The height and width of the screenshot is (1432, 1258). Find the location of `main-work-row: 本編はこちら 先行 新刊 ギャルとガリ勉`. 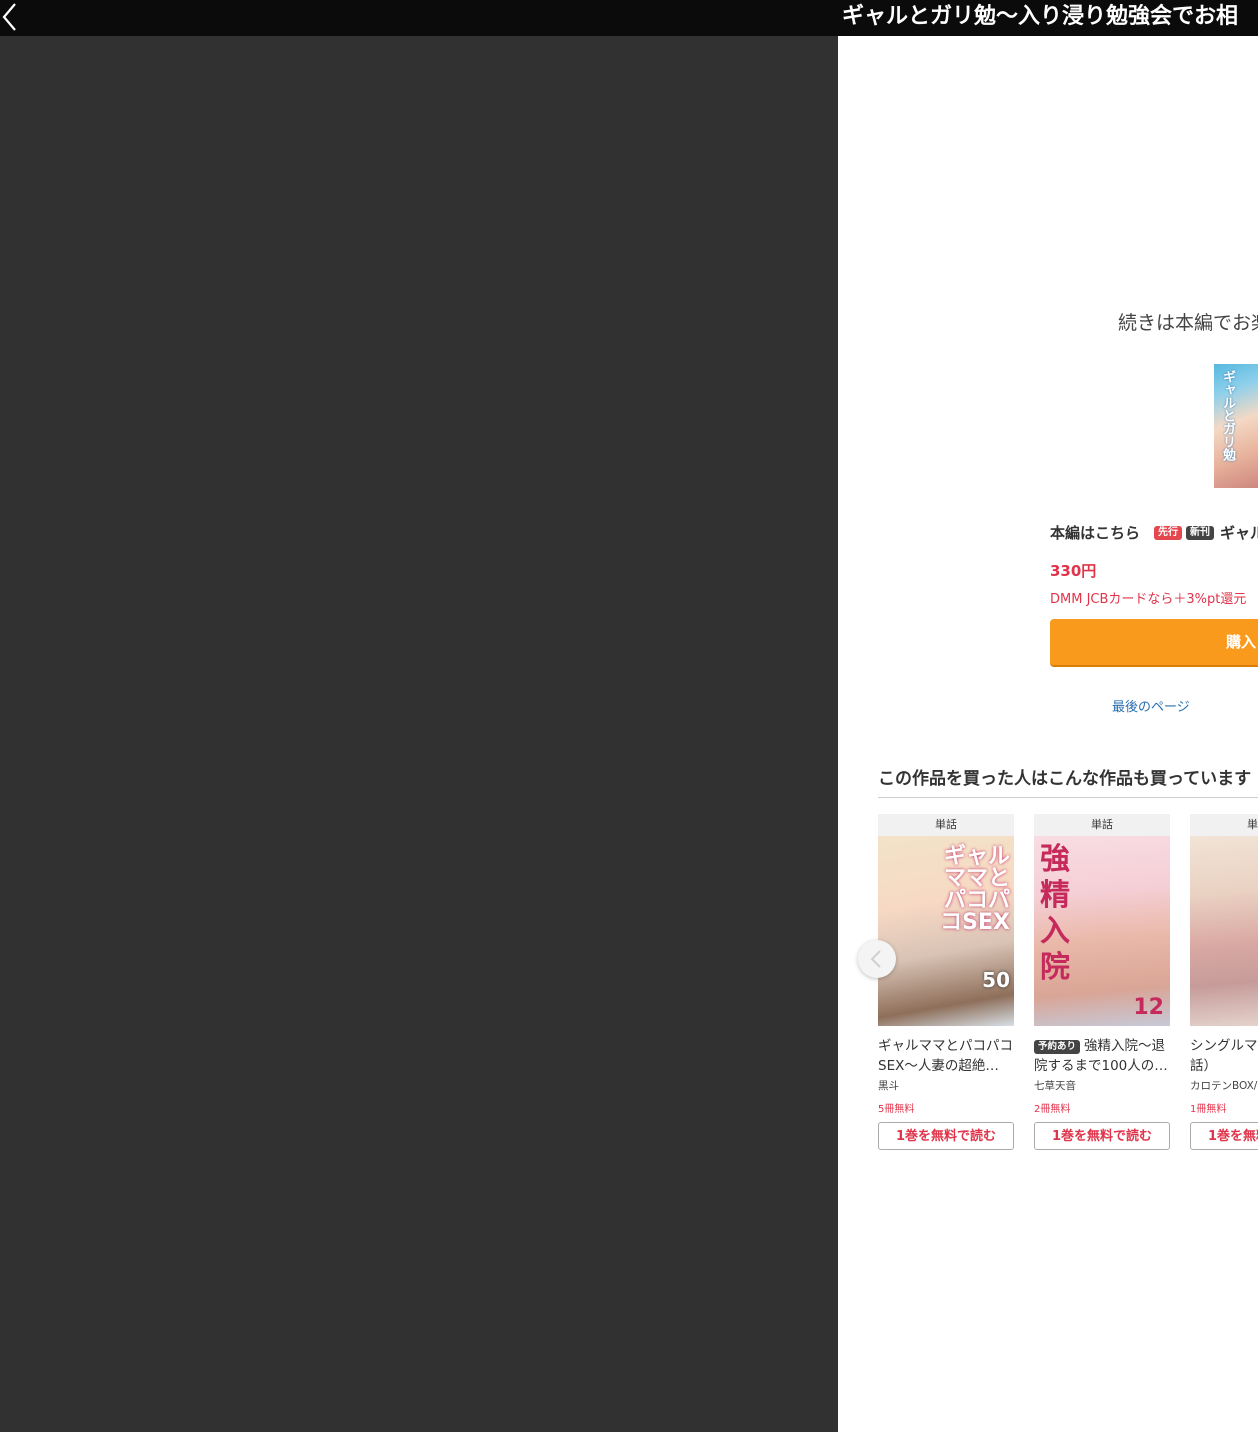

main-work-row: 本編はこちら 先行 新刊 ギャルとガリ勉 is located at coordinates (1154, 532).